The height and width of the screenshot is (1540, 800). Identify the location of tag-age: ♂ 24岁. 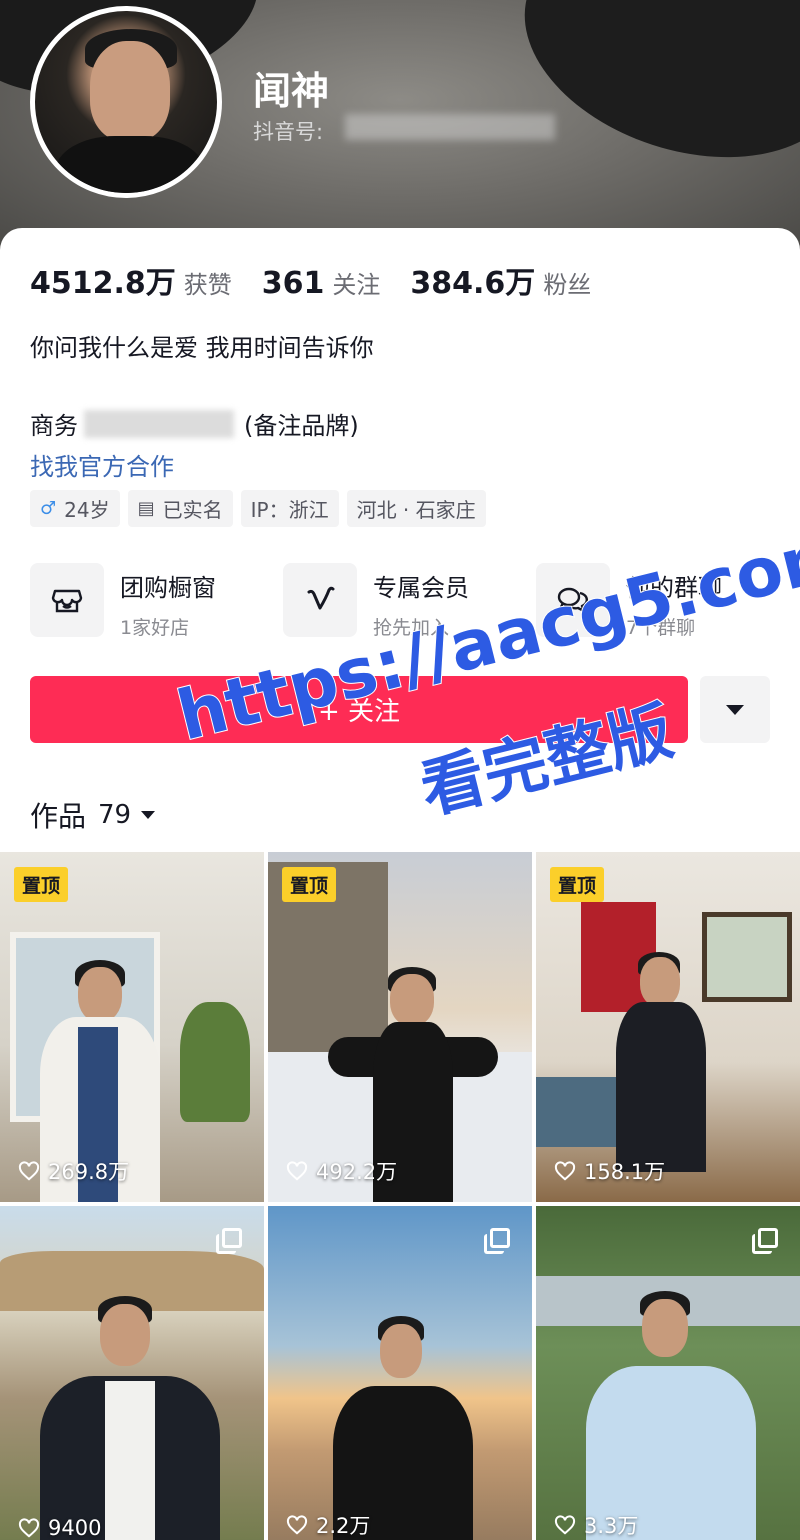
(75, 508).